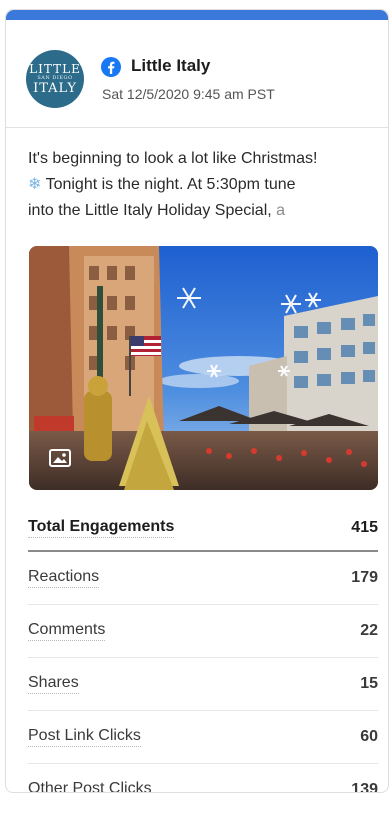 The width and height of the screenshot is (391, 820). What do you see at coordinates (60, 458) in the screenshot?
I see `image-icon` at bounding box center [60, 458].